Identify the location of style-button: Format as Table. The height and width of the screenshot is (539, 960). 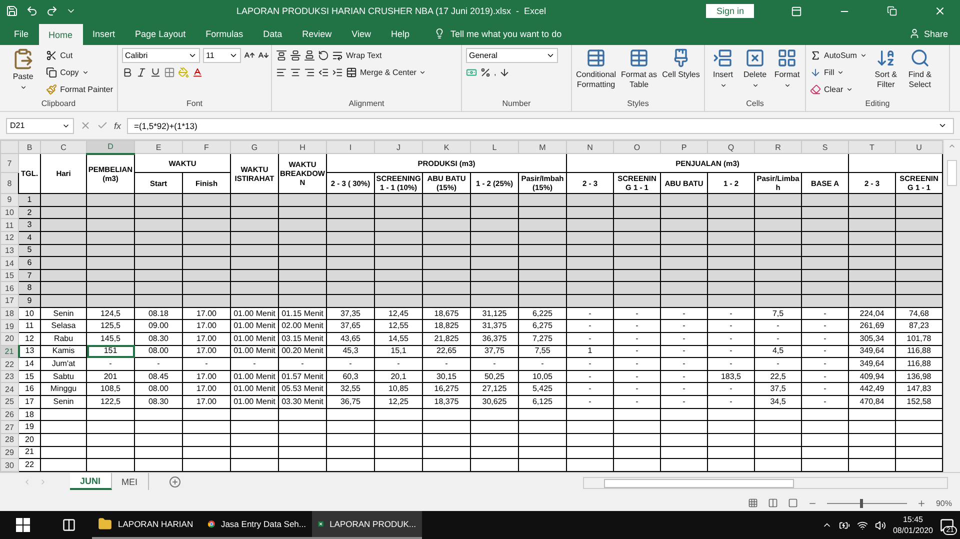
(639, 73).